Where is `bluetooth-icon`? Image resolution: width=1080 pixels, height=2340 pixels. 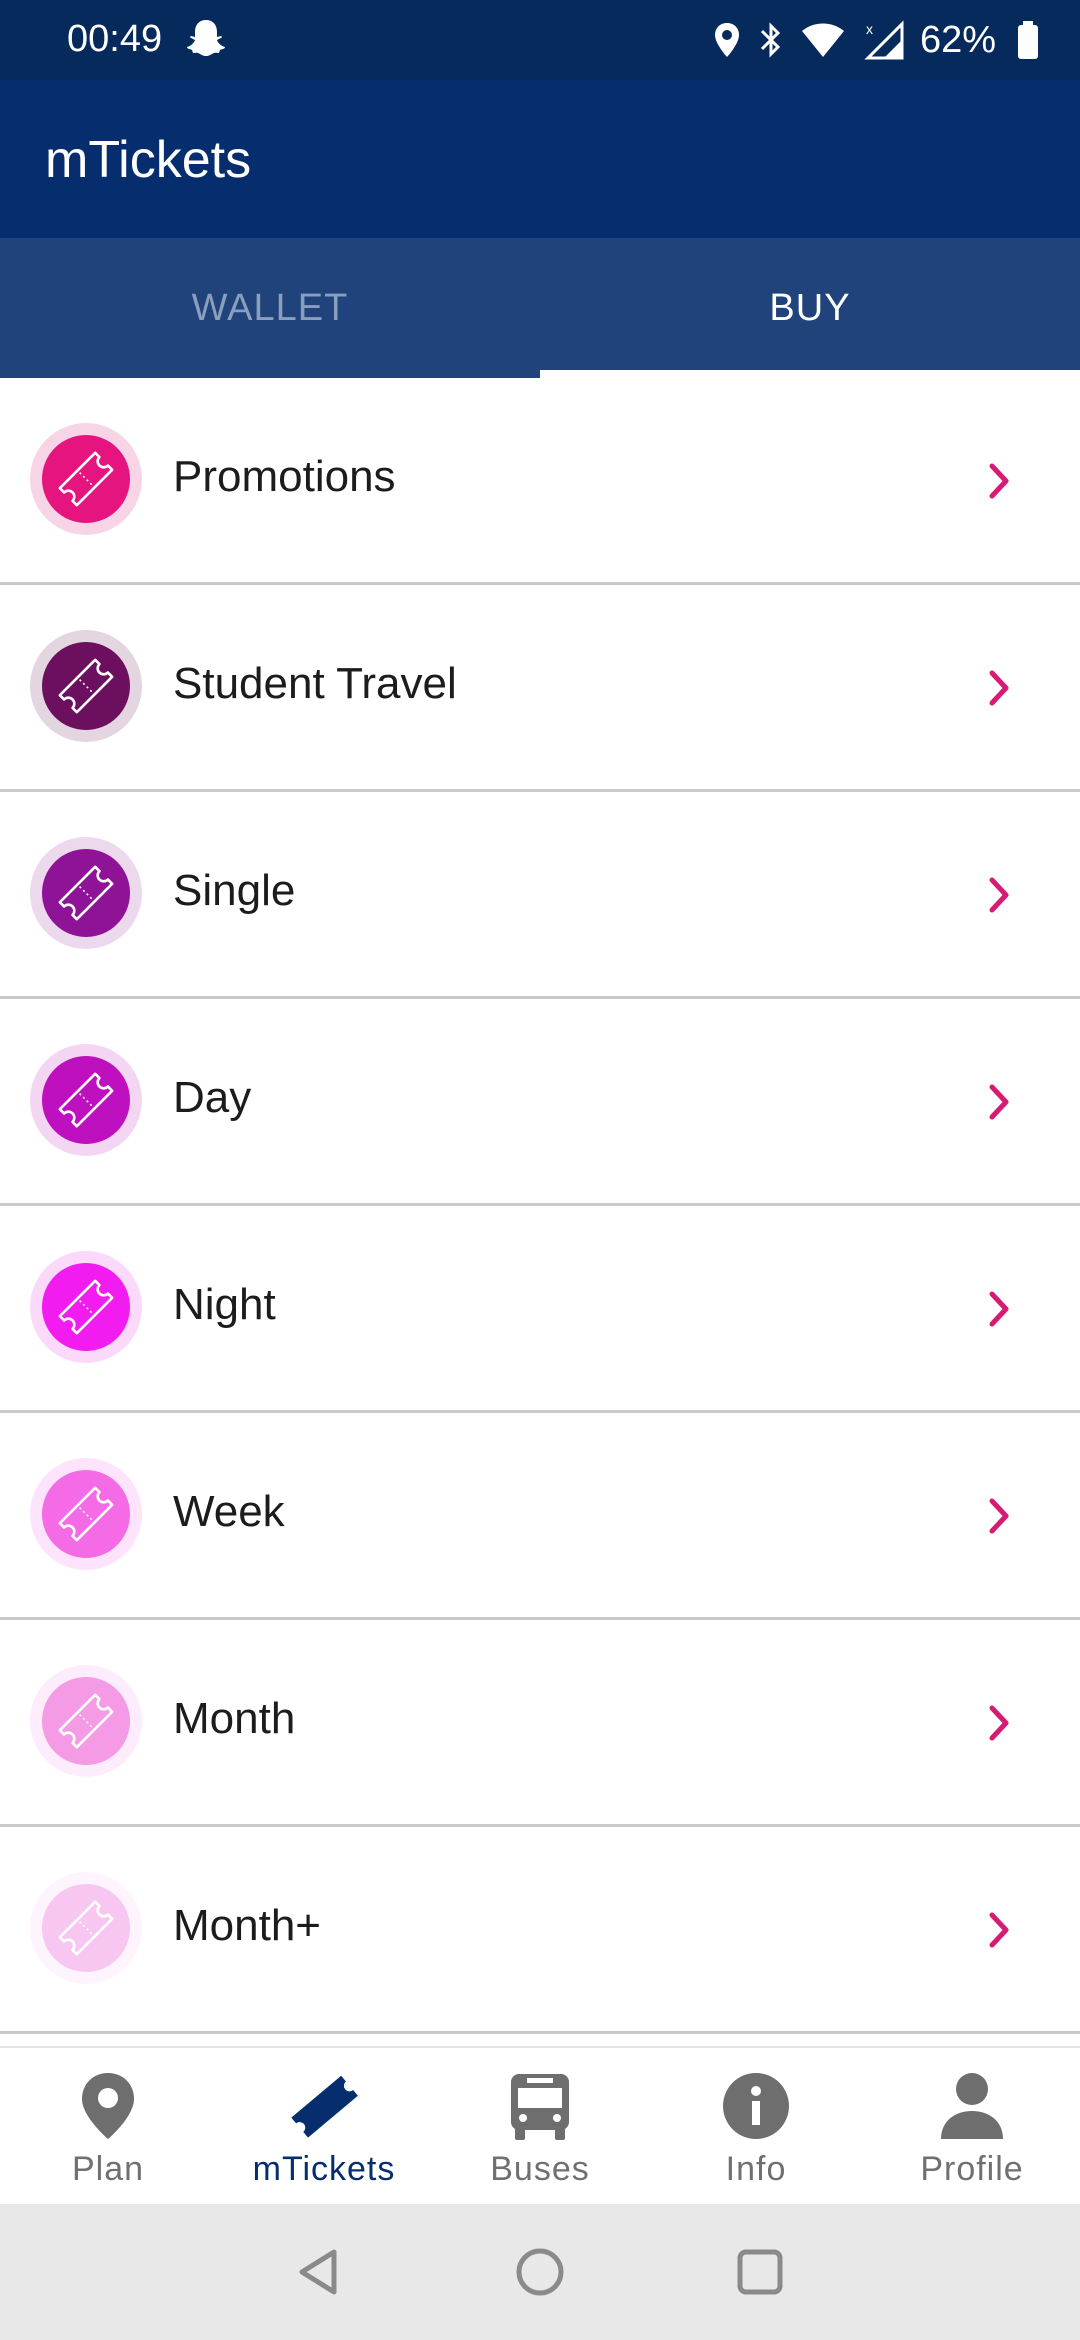
bluetooth-icon is located at coordinates (770, 40).